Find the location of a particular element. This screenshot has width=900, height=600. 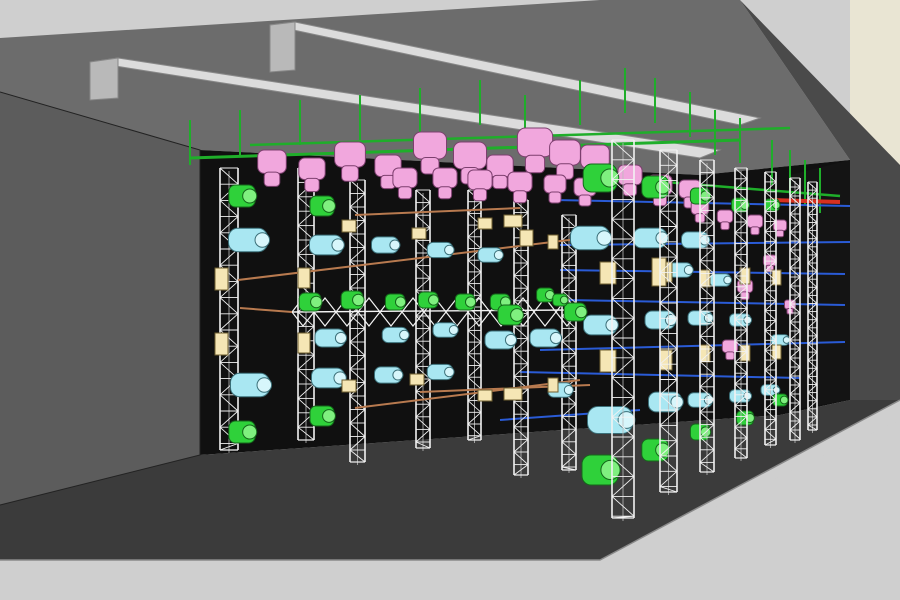

pipe-red is located at coordinates (805, 201).